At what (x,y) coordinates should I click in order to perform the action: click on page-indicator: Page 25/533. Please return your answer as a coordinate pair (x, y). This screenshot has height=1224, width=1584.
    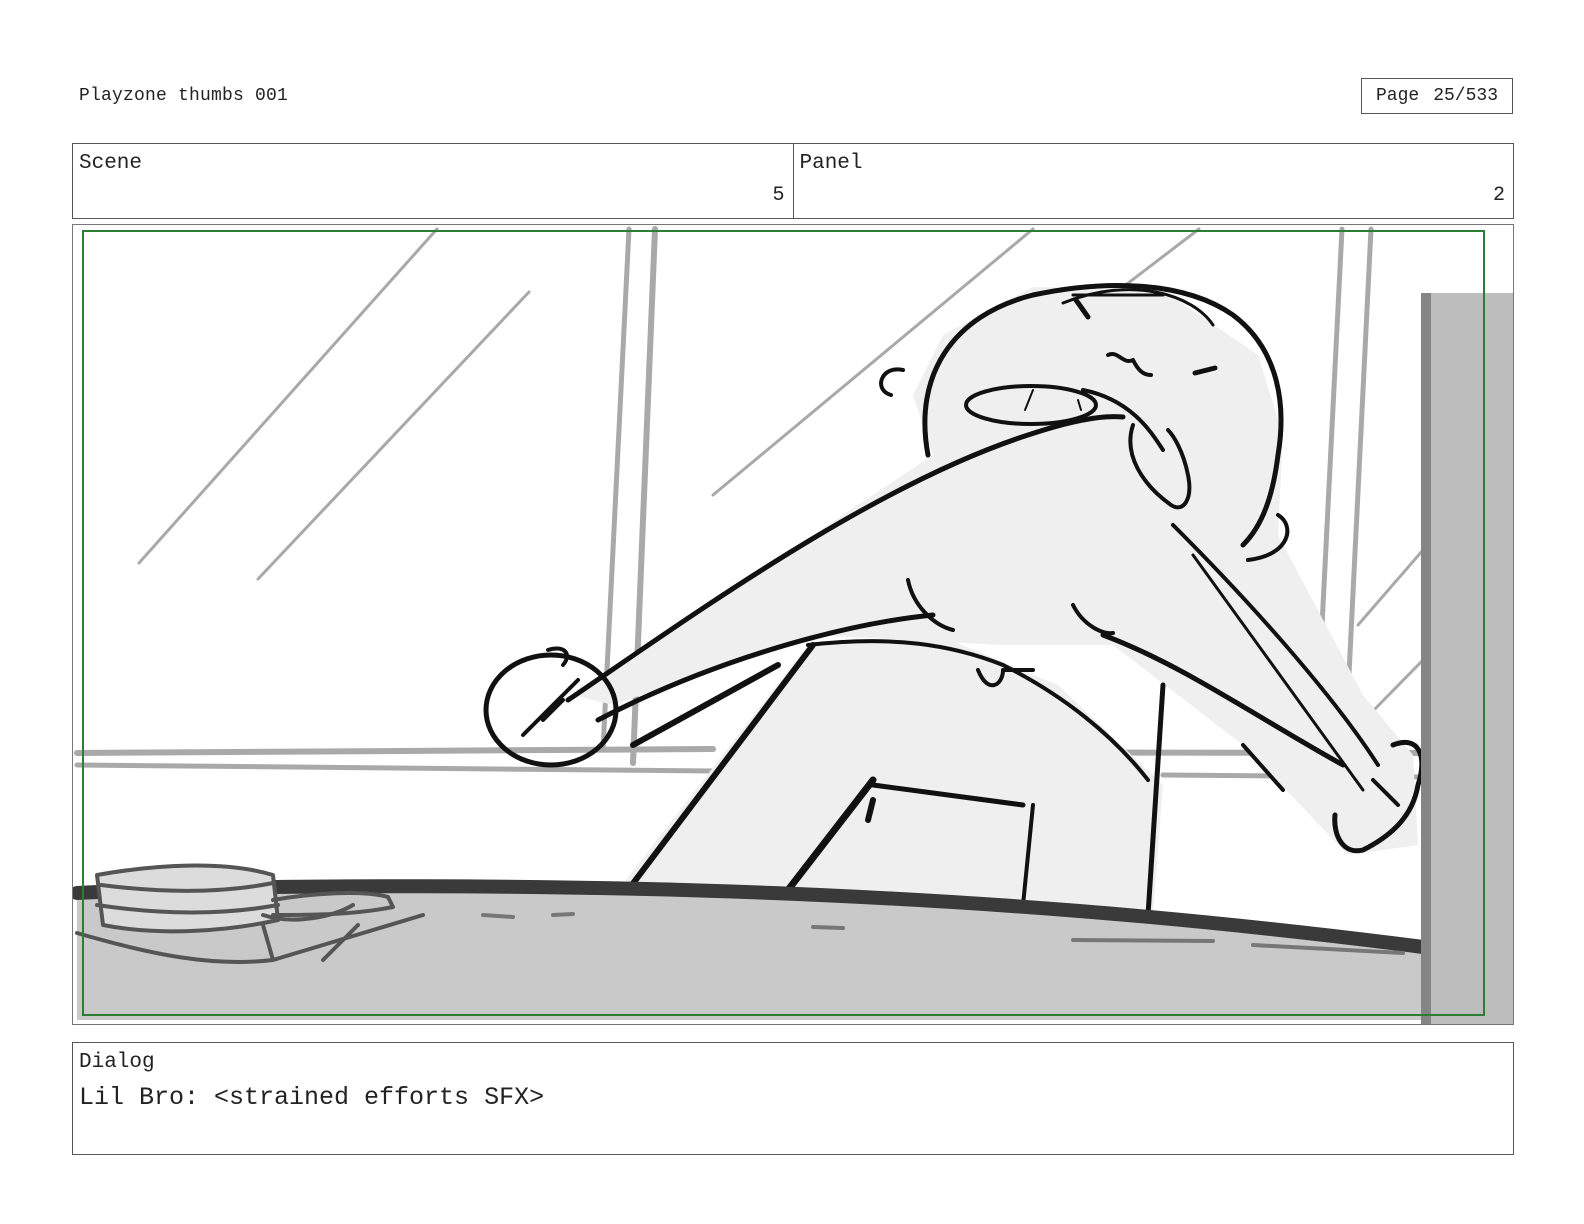
    Looking at the image, I should click on (1437, 96).